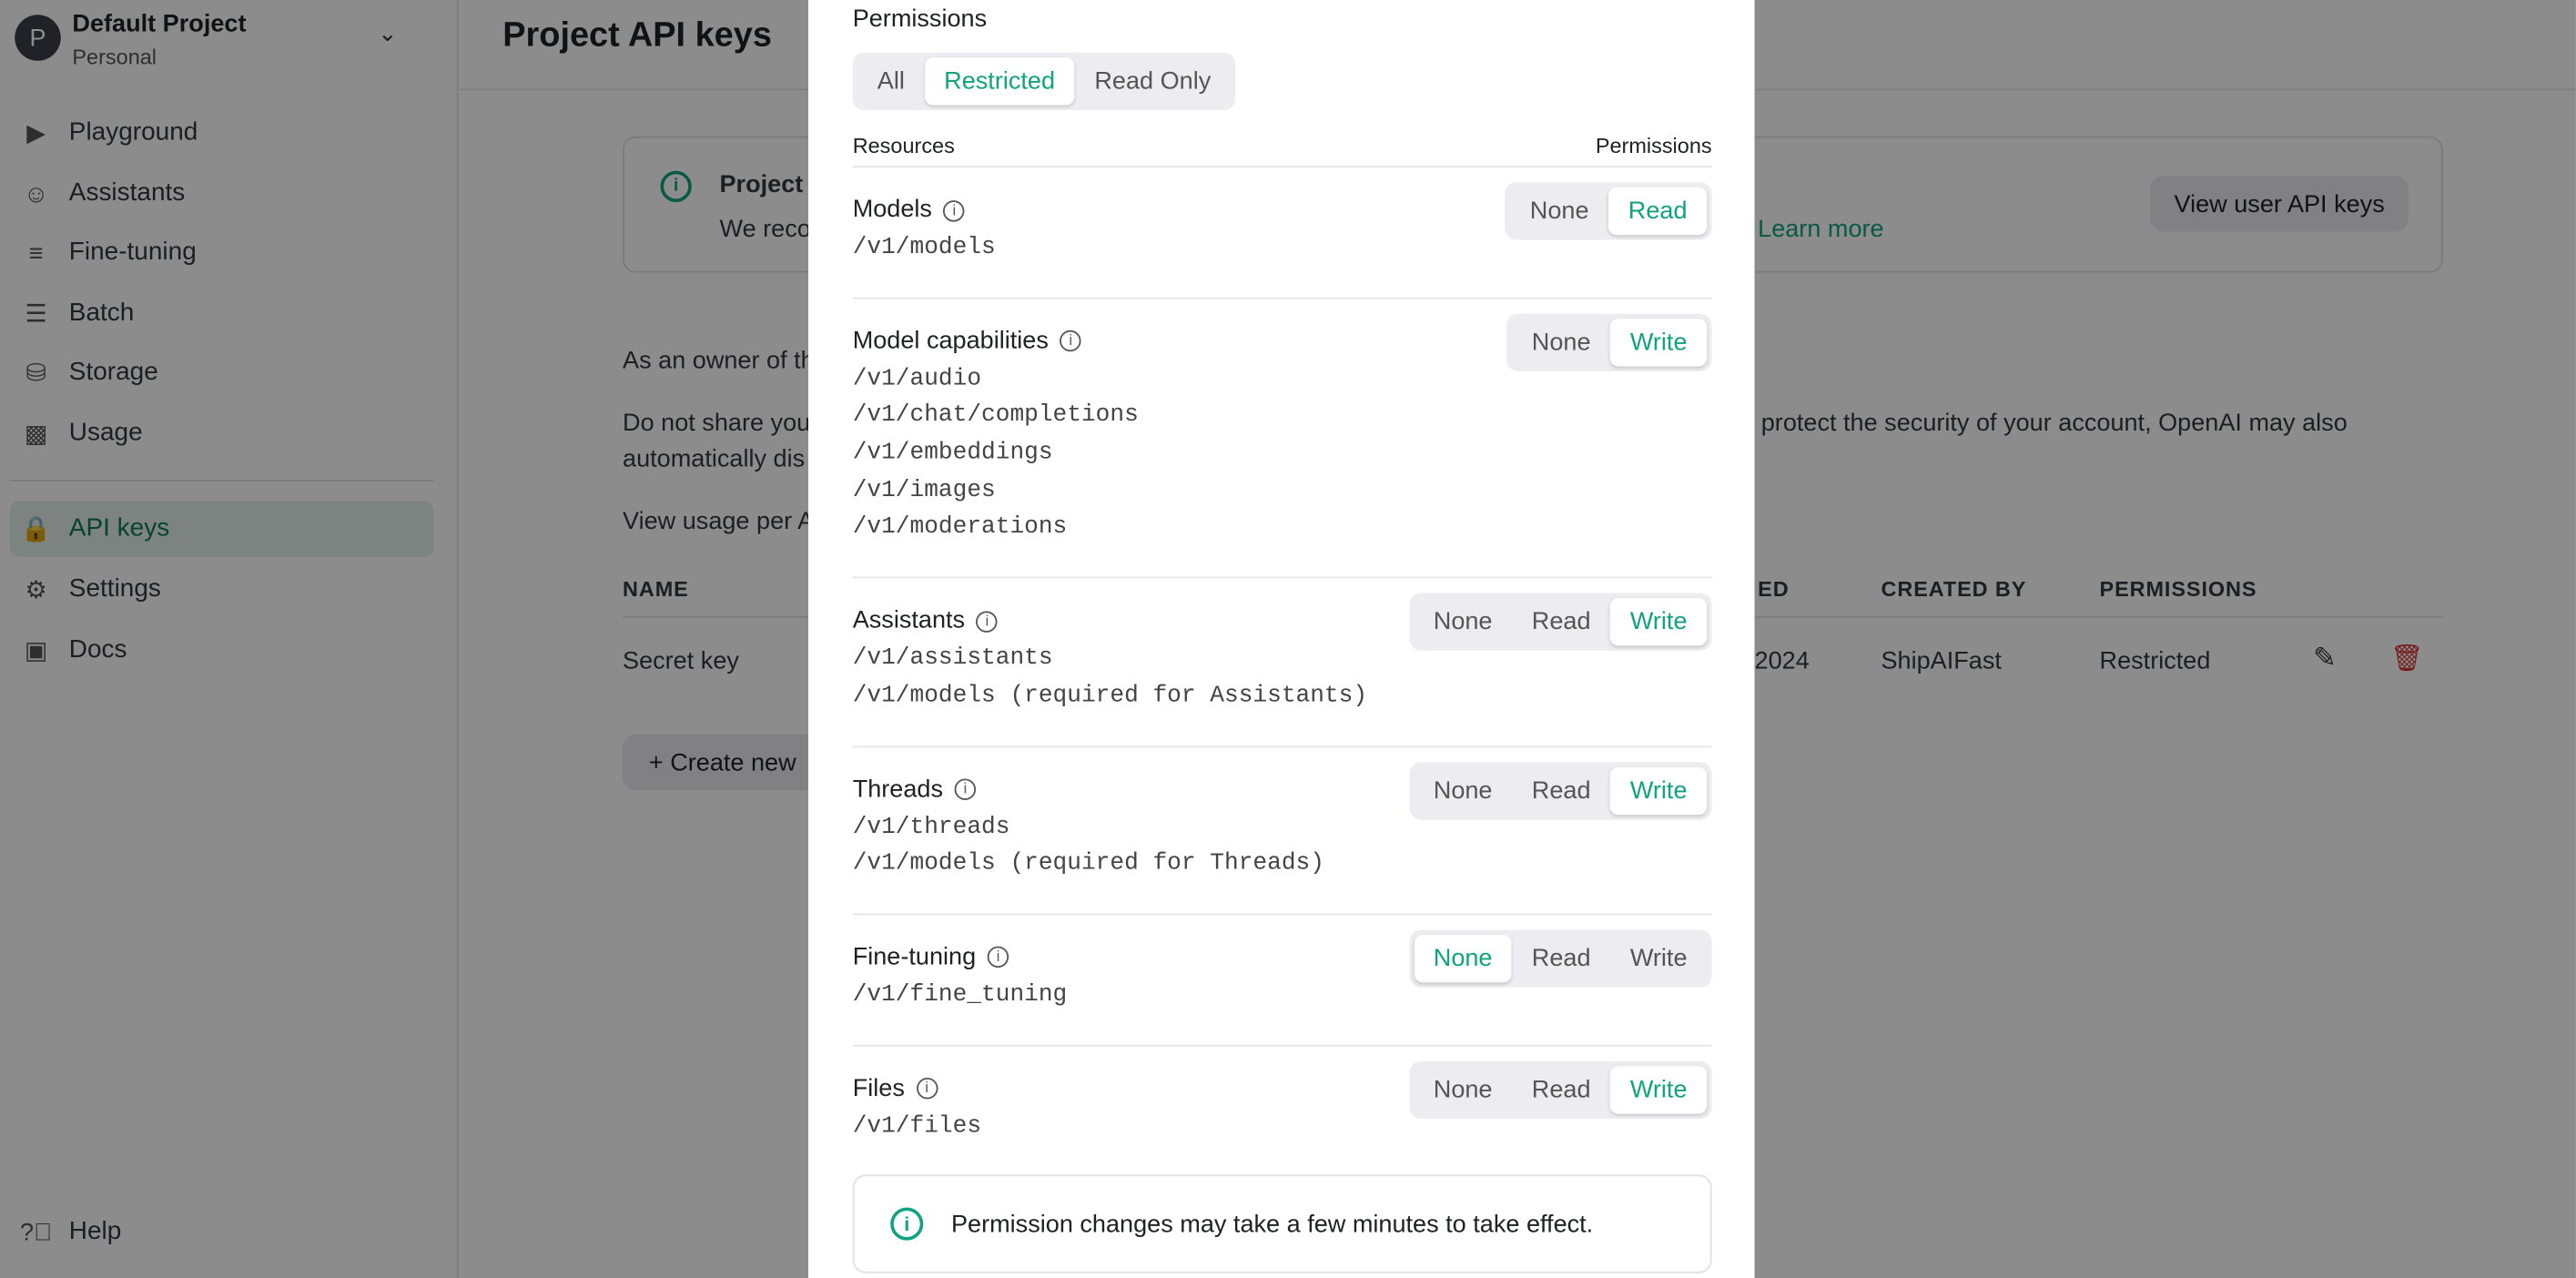 This screenshot has width=2576, height=1278. Describe the element at coordinates (1153, 81) in the screenshot. I see `mode-option-read-only: Read Only` at that location.